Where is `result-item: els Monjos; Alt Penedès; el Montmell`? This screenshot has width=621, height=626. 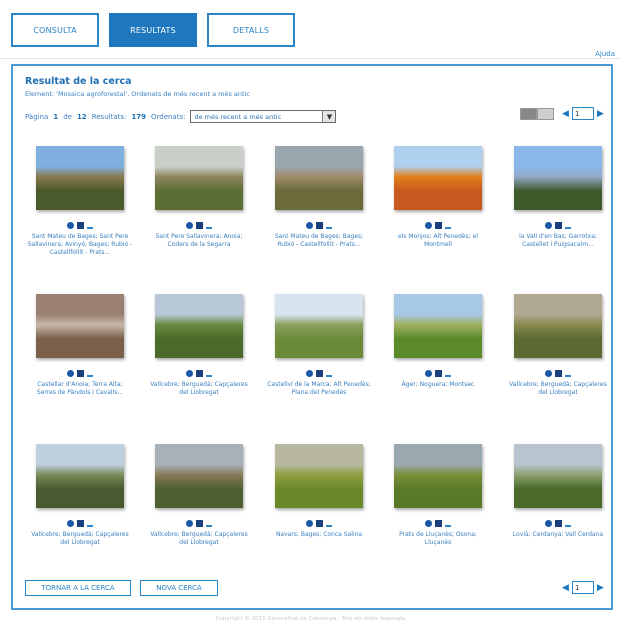 result-item: els Monjos; Alt Penedès; el Montmell is located at coordinates (438, 197).